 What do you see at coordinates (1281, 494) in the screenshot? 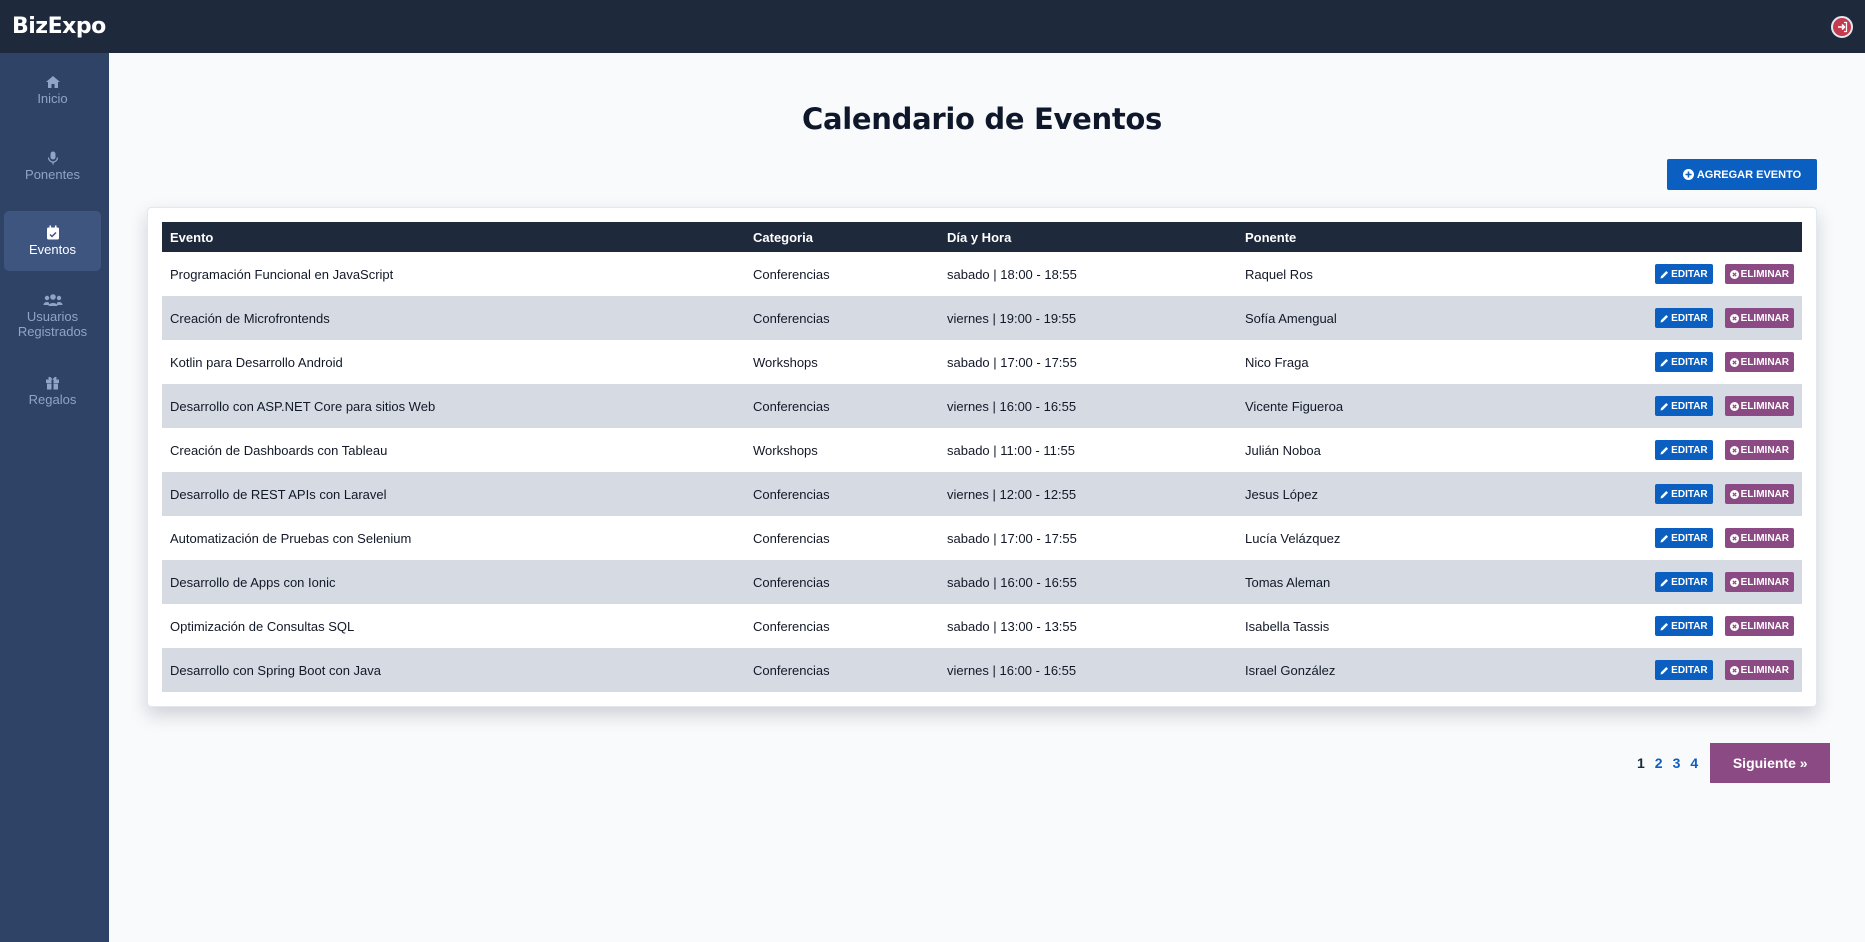
I see `cell-ponente: Jesus López` at bounding box center [1281, 494].